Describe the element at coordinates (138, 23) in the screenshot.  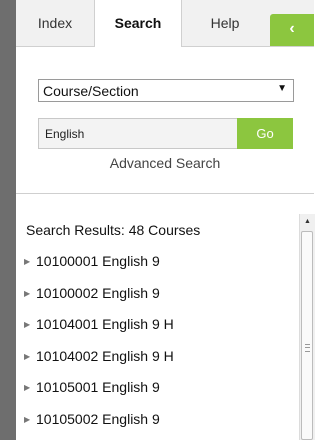
I see `tab-search: Search` at that location.